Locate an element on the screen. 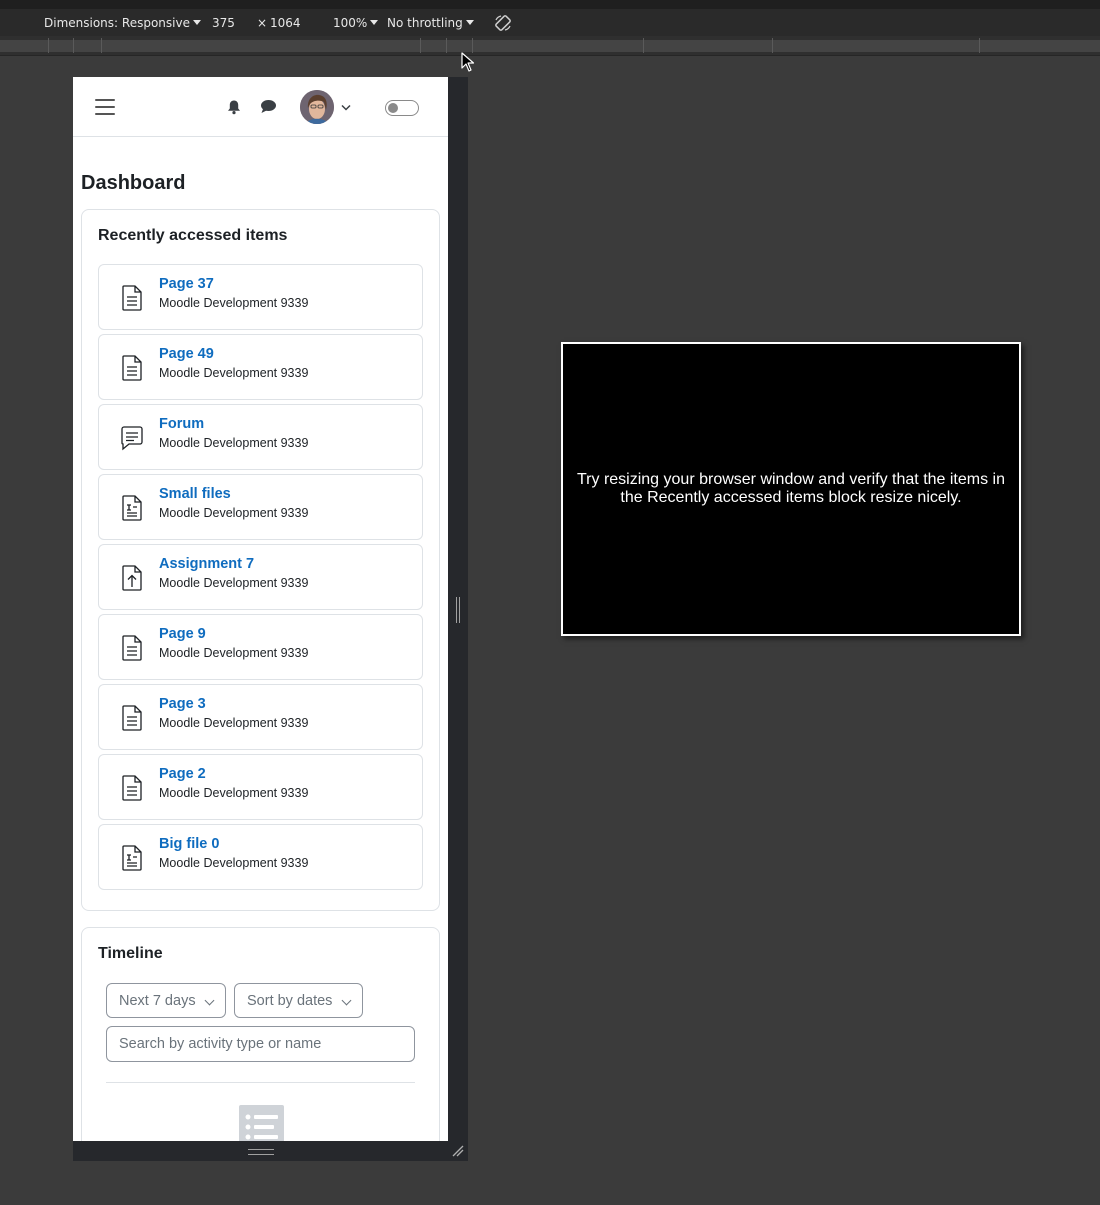  empty-list-icon is located at coordinates (261, 1123).